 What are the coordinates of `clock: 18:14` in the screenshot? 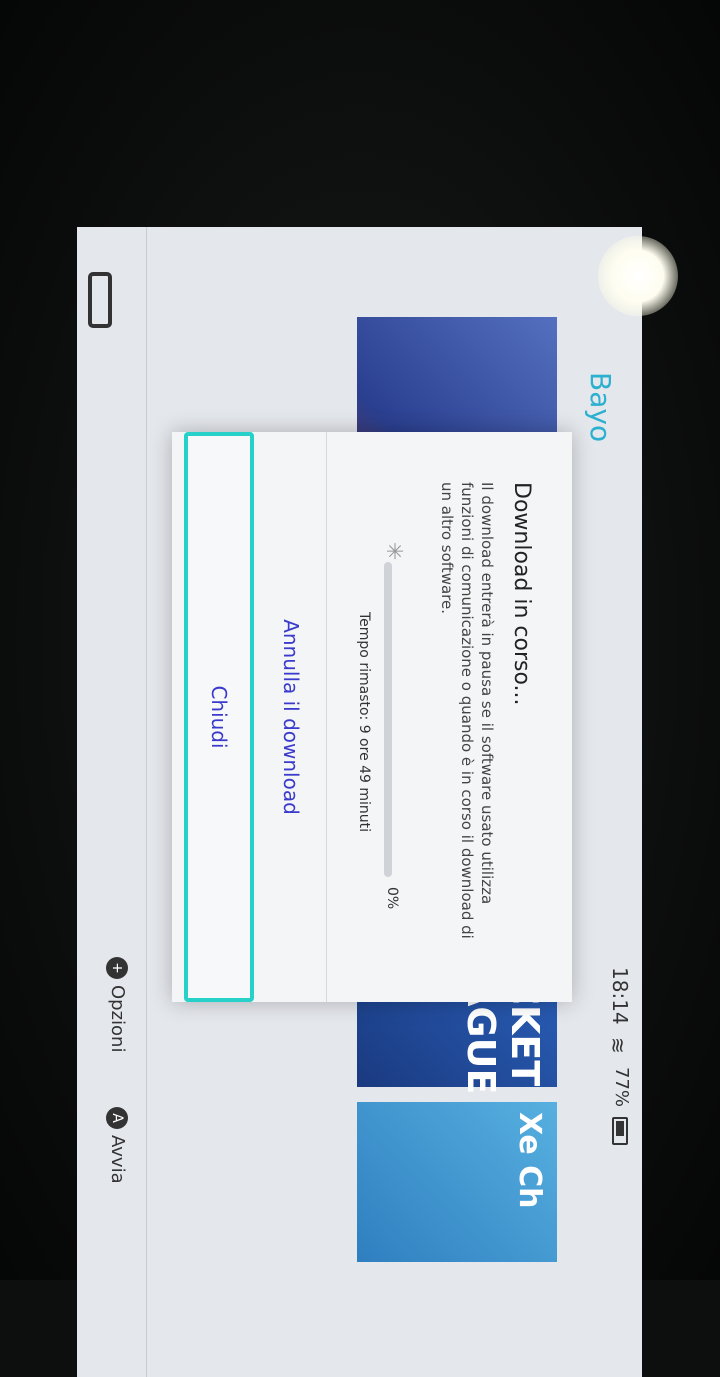 It's located at (620, 996).